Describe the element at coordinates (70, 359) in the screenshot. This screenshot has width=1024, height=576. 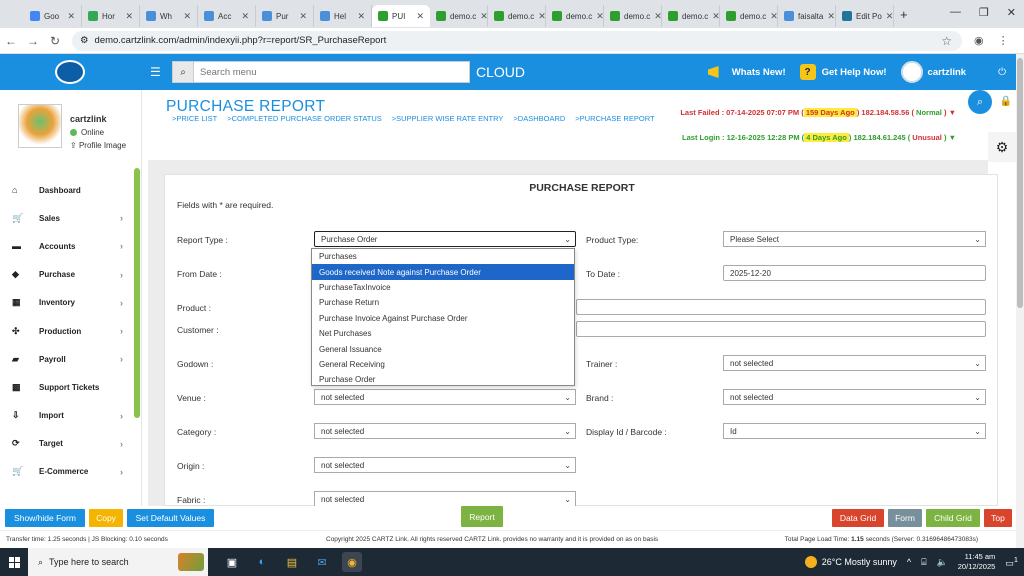
I see `sidebar-item-payroll: ▰ Payroll ›` at that location.